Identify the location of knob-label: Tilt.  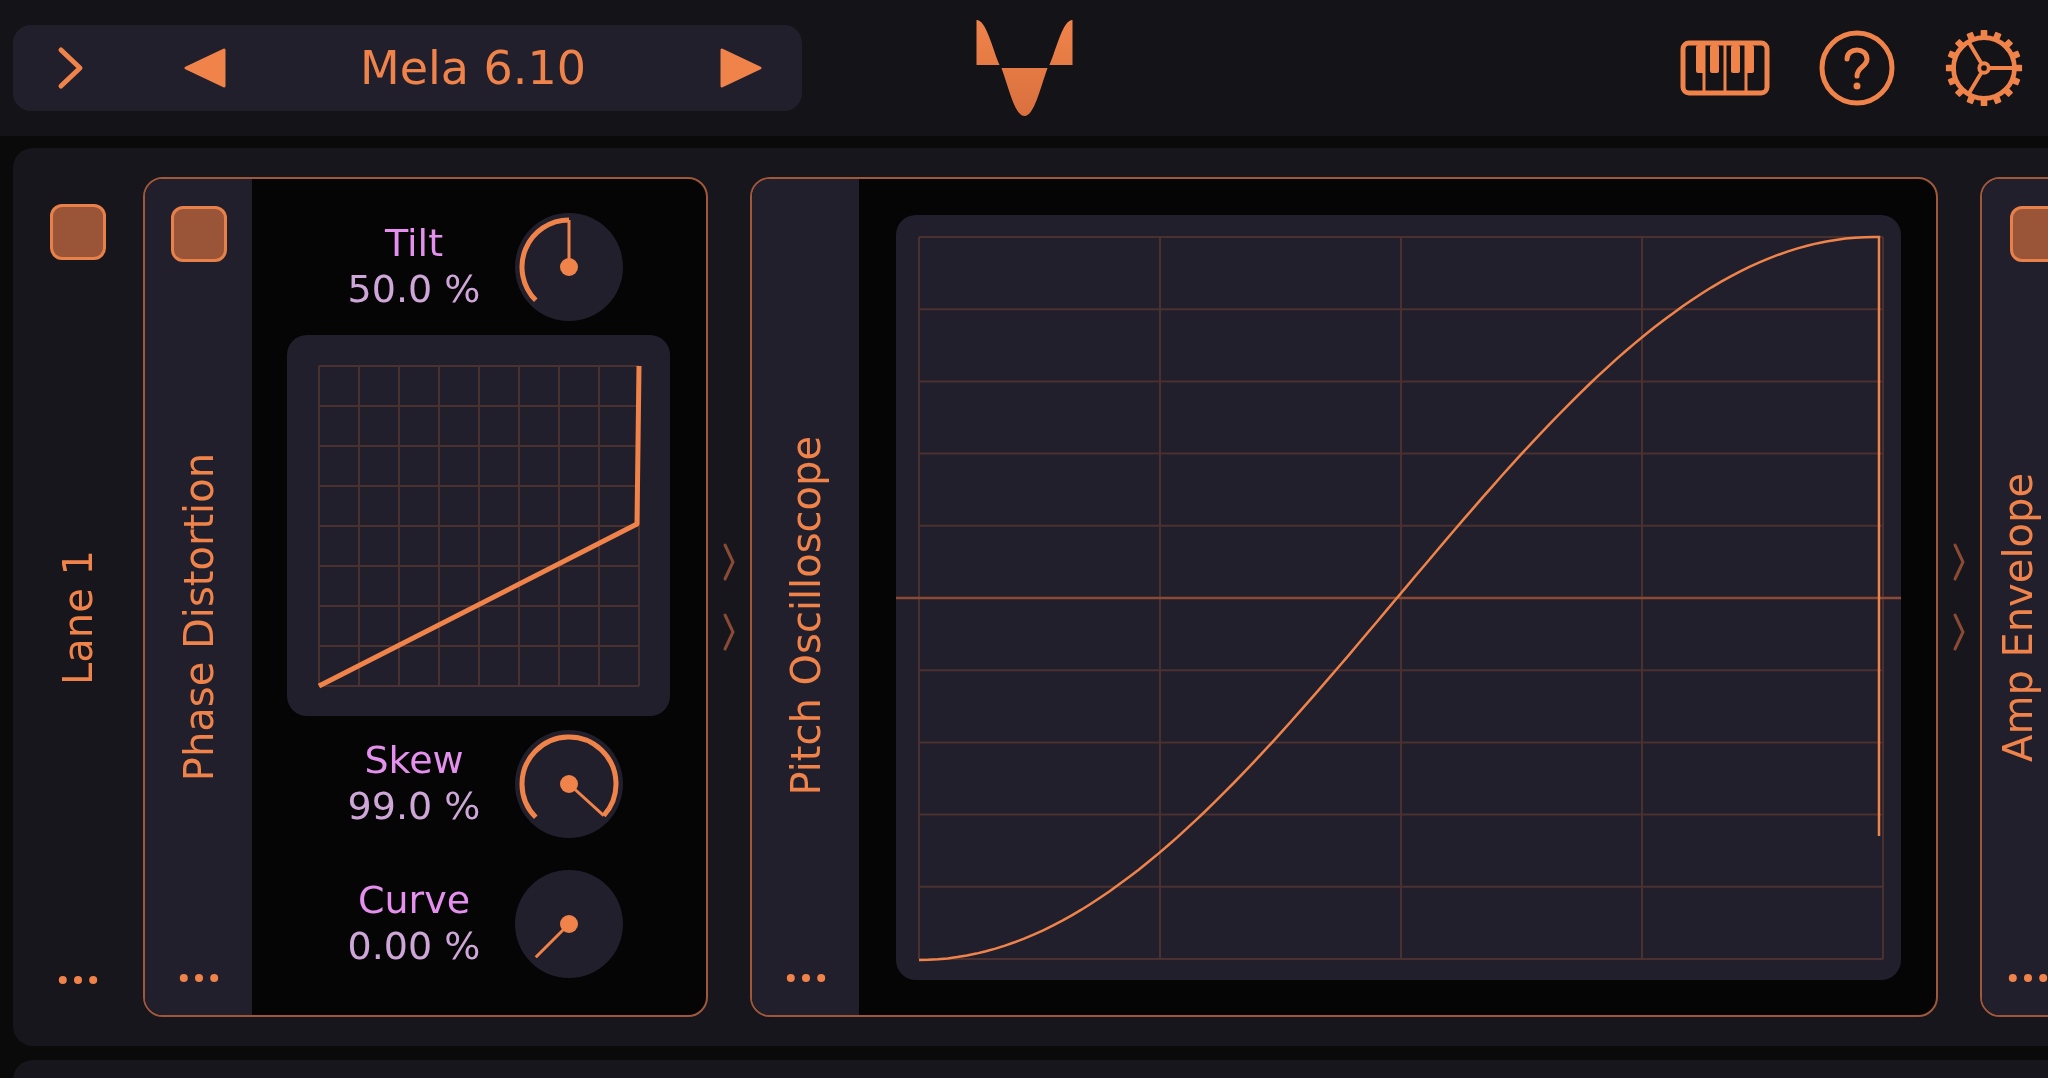
(414, 244).